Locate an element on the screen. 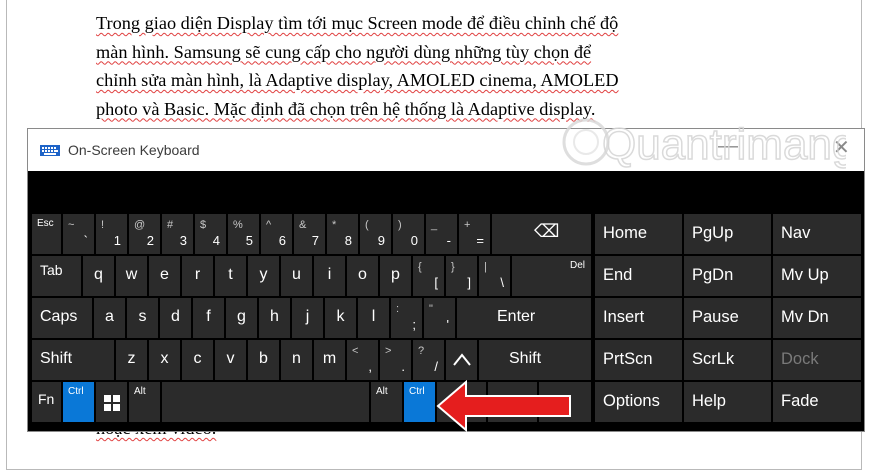  key-q: q is located at coordinates (98, 276).